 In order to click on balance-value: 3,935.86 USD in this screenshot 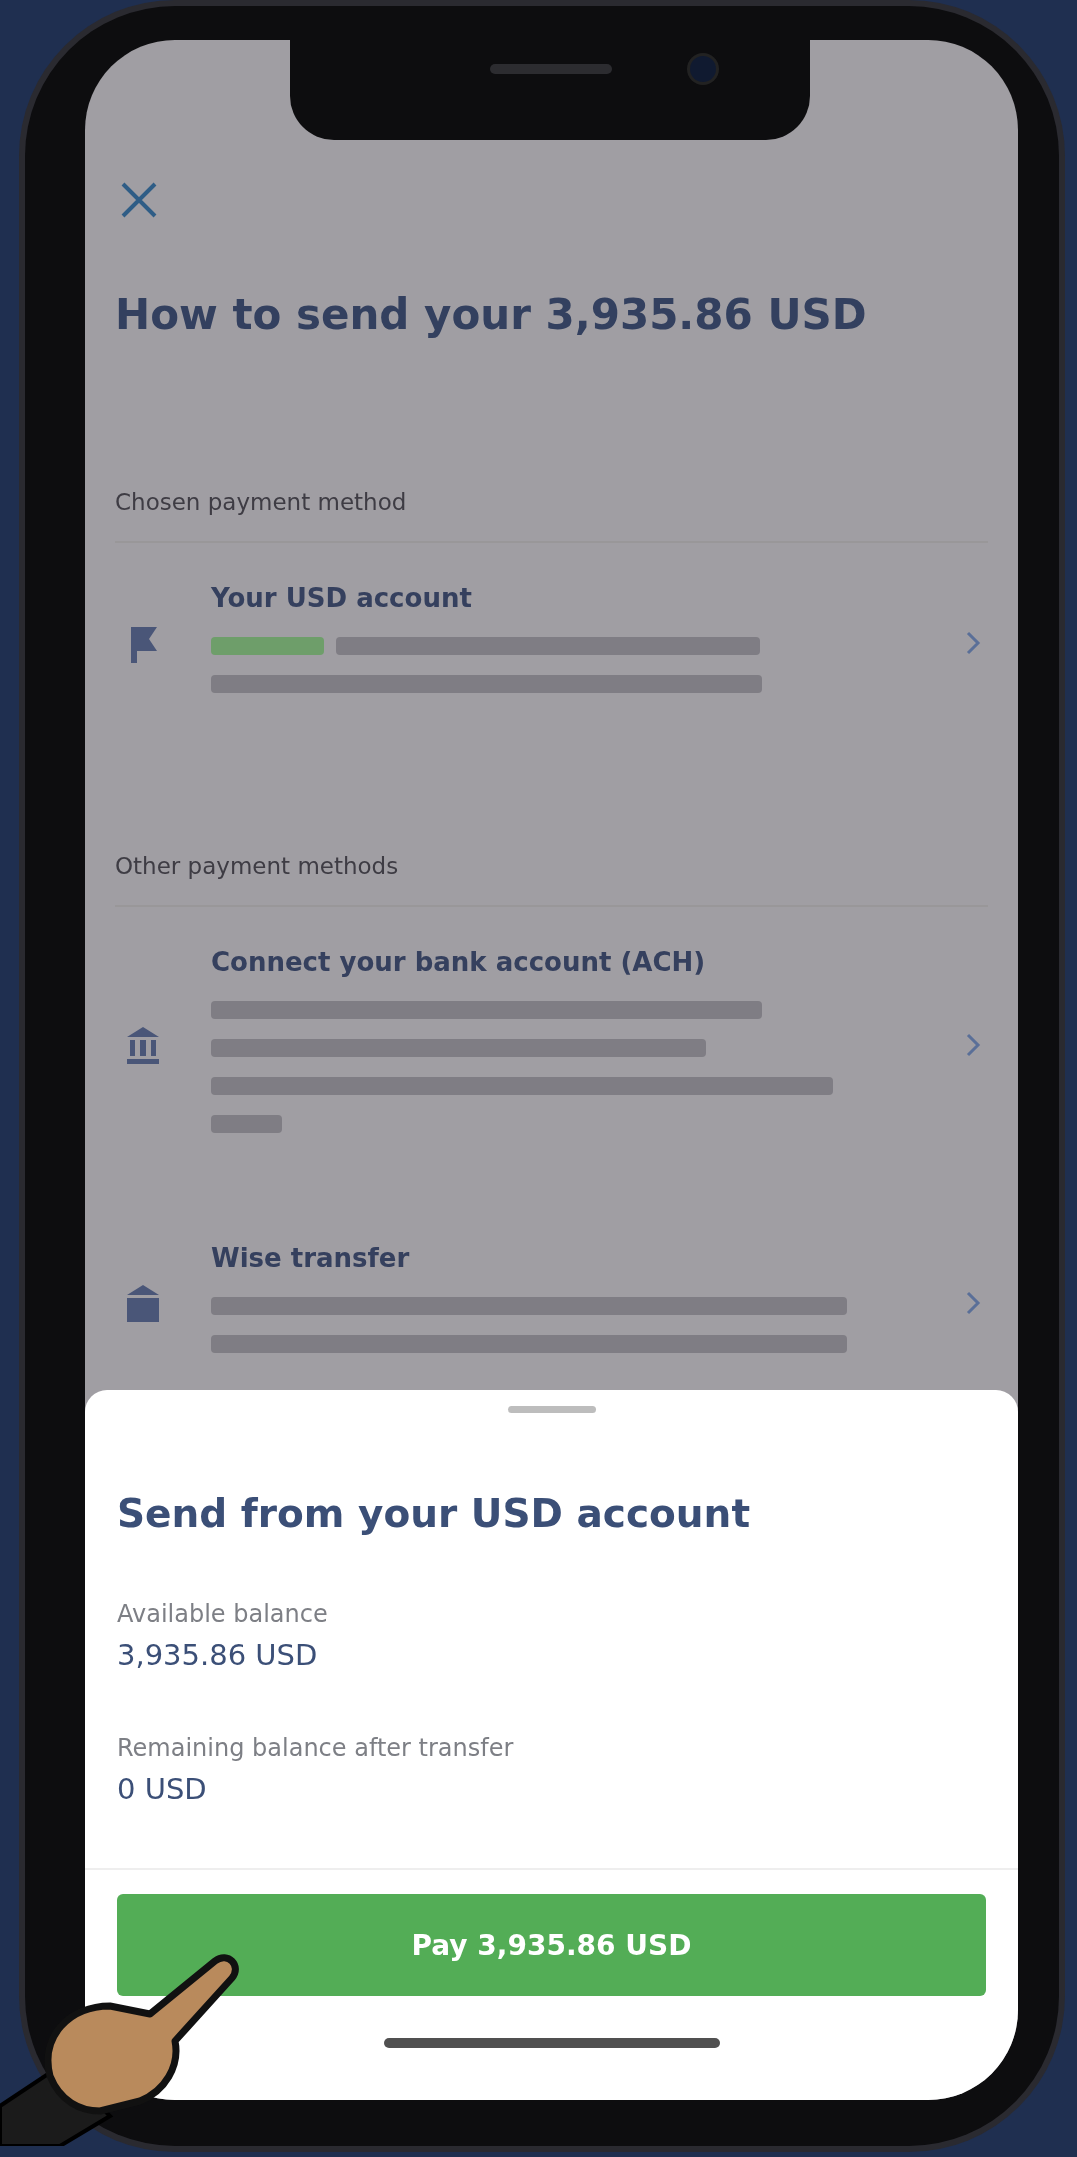, I will do `click(218, 1655)`.